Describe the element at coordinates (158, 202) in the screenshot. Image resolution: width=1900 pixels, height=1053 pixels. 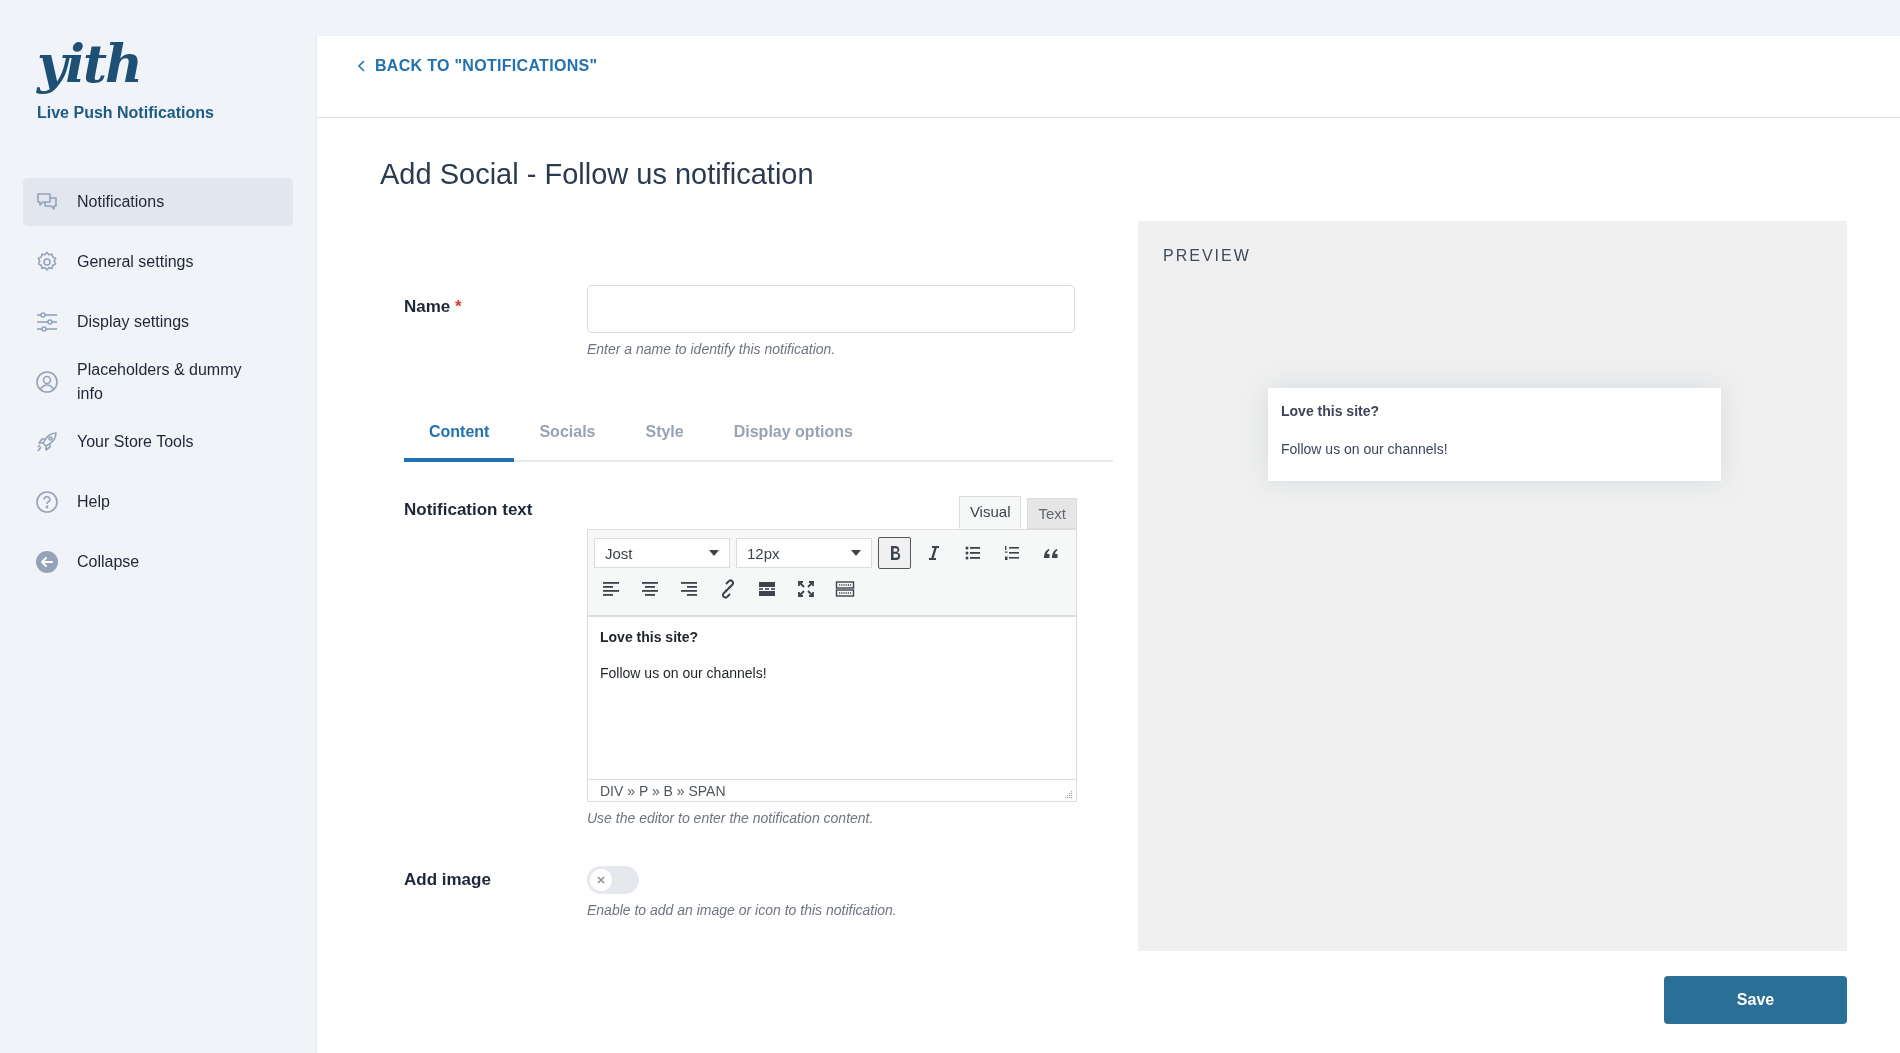
I see `sidebar-item: Notifications` at that location.